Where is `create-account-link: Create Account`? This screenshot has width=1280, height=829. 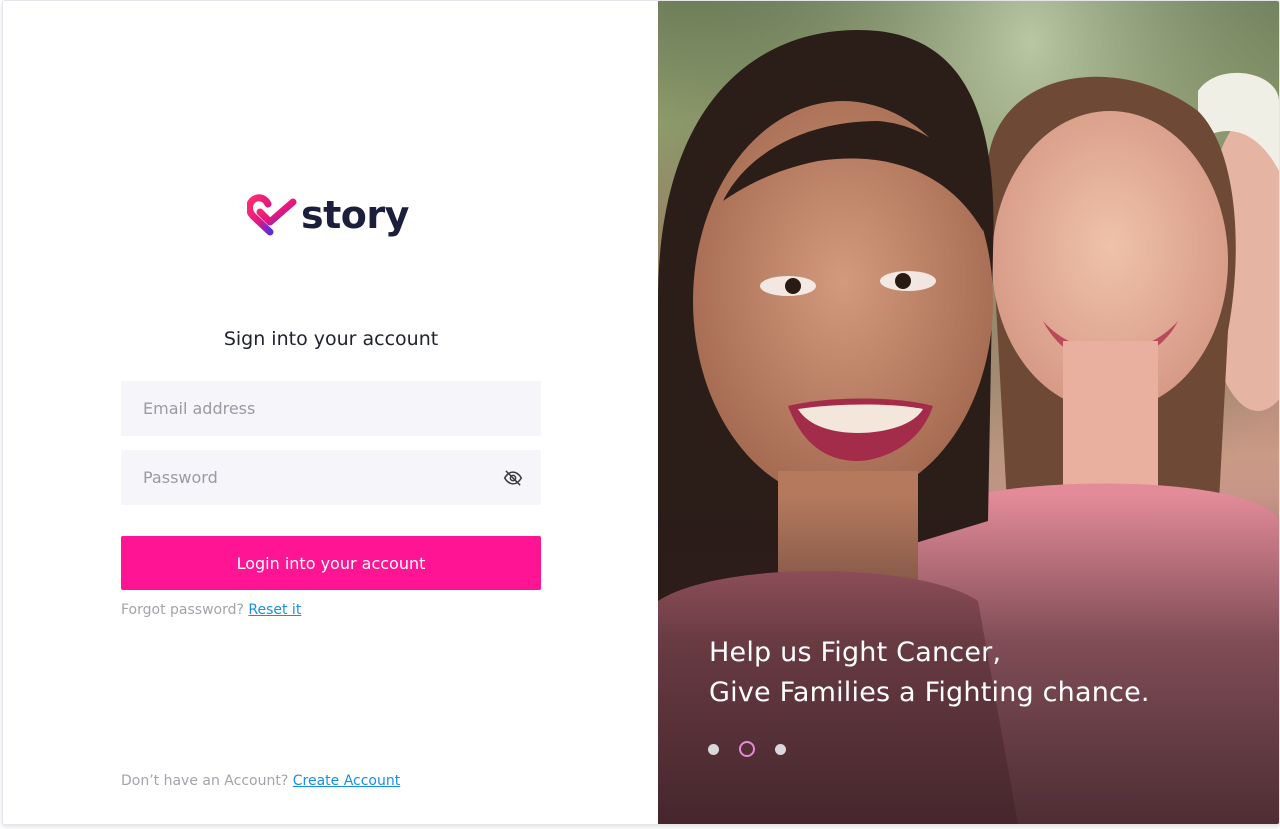
create-account-link: Create Account is located at coordinates (347, 781).